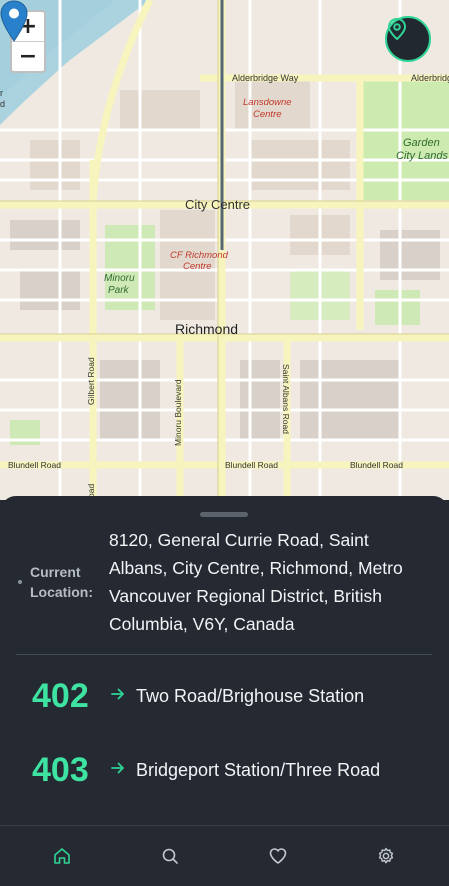 Image resolution: width=449 pixels, height=886 pixels. I want to click on map-label-gilbert: Gilbert Road, so click(91, 381).